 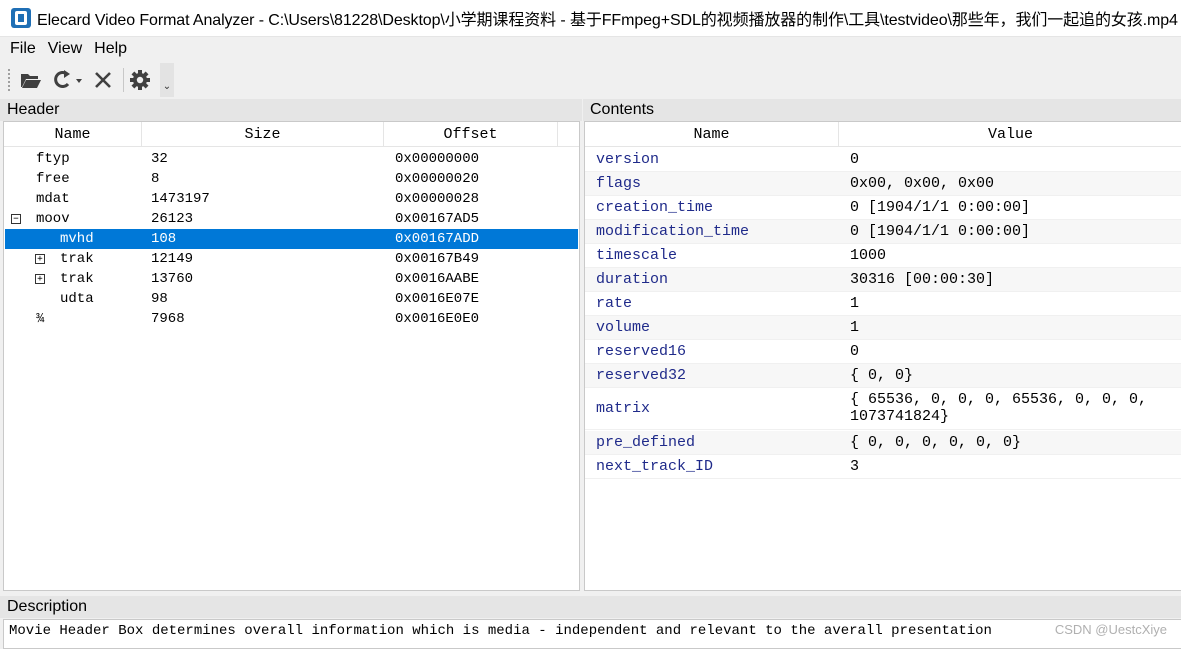 I want to click on field-name: reserved16, so click(x=641, y=351).